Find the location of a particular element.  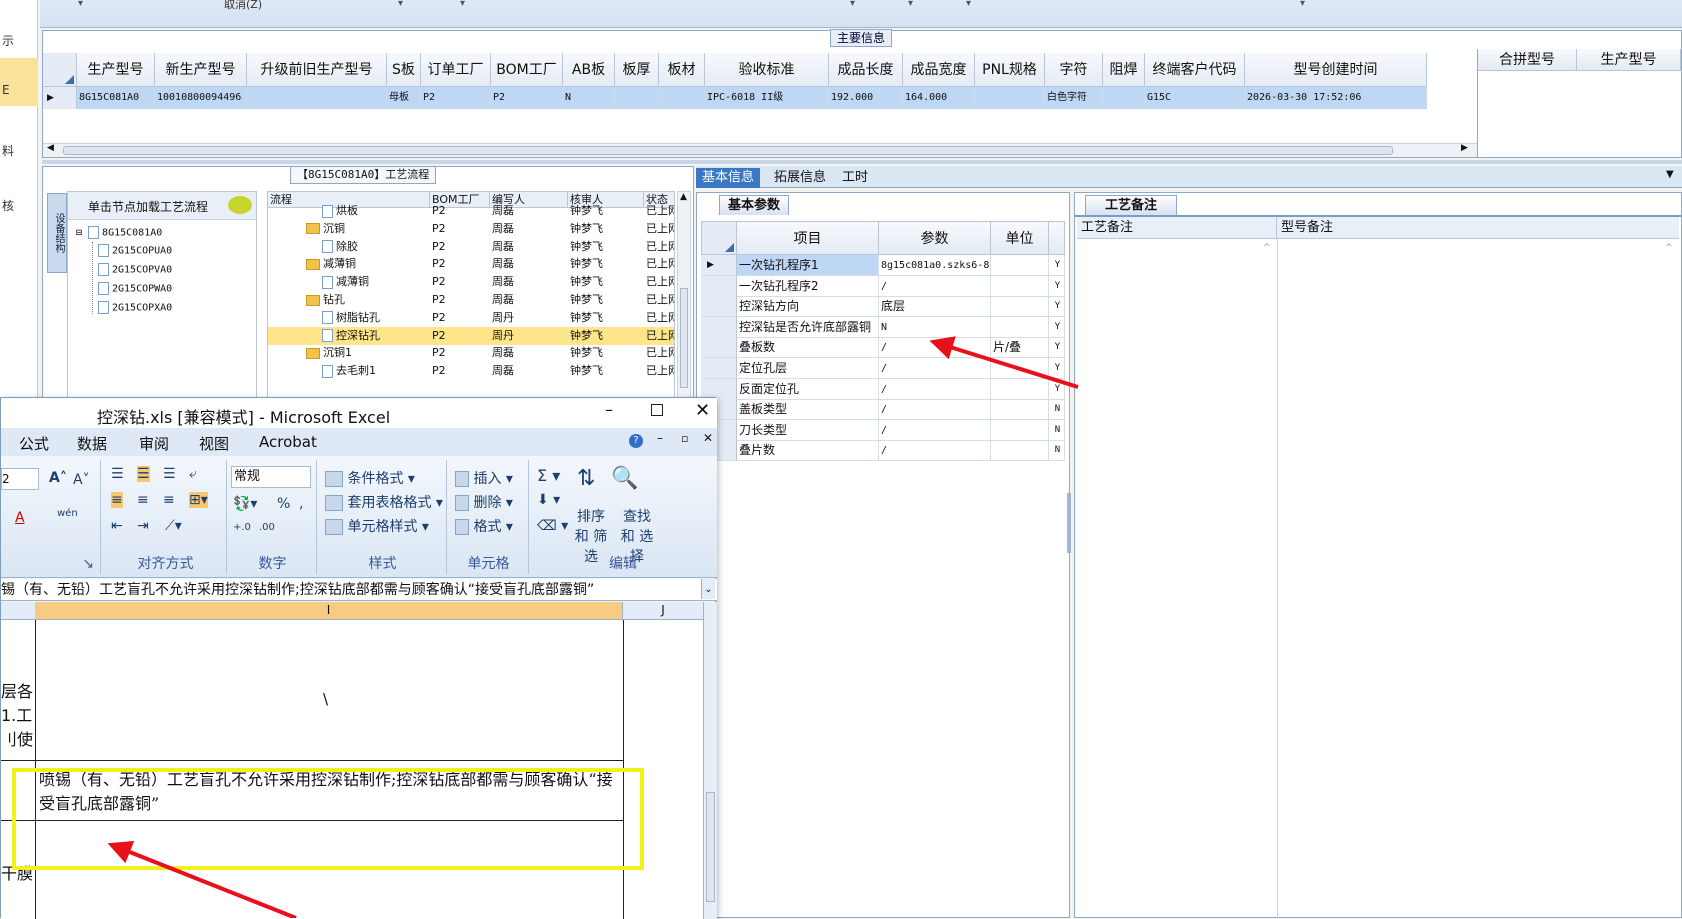

col-header: 成品长度 is located at coordinates (866, 70).